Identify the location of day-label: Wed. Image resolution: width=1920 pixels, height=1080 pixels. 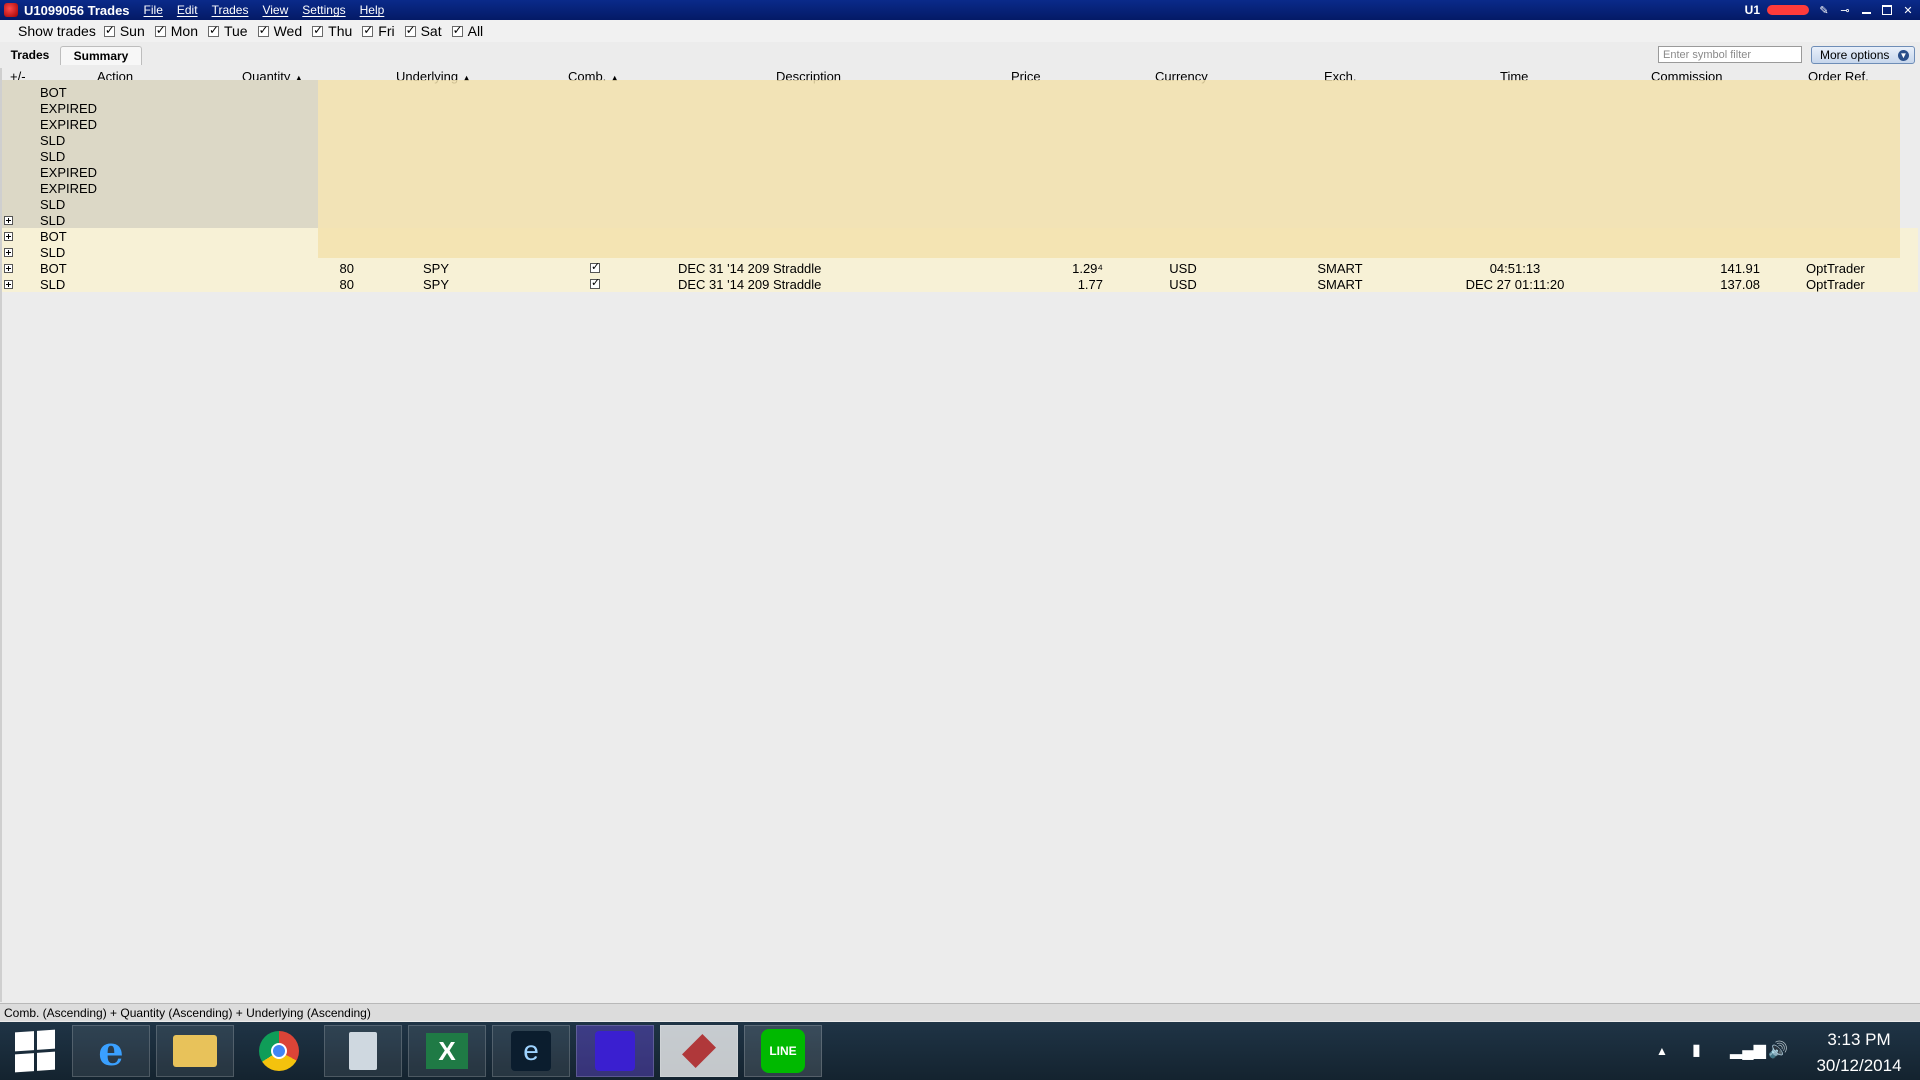
(288, 31).